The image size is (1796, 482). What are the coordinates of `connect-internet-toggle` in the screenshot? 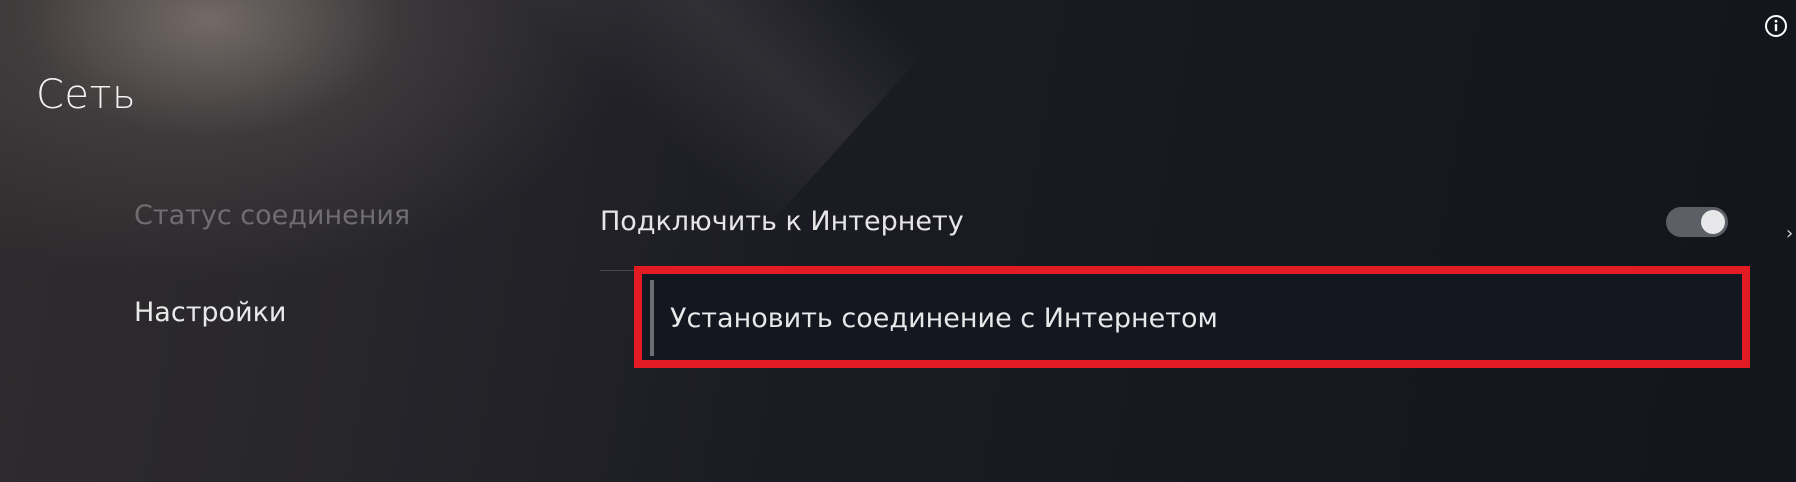 It's located at (1697, 222).